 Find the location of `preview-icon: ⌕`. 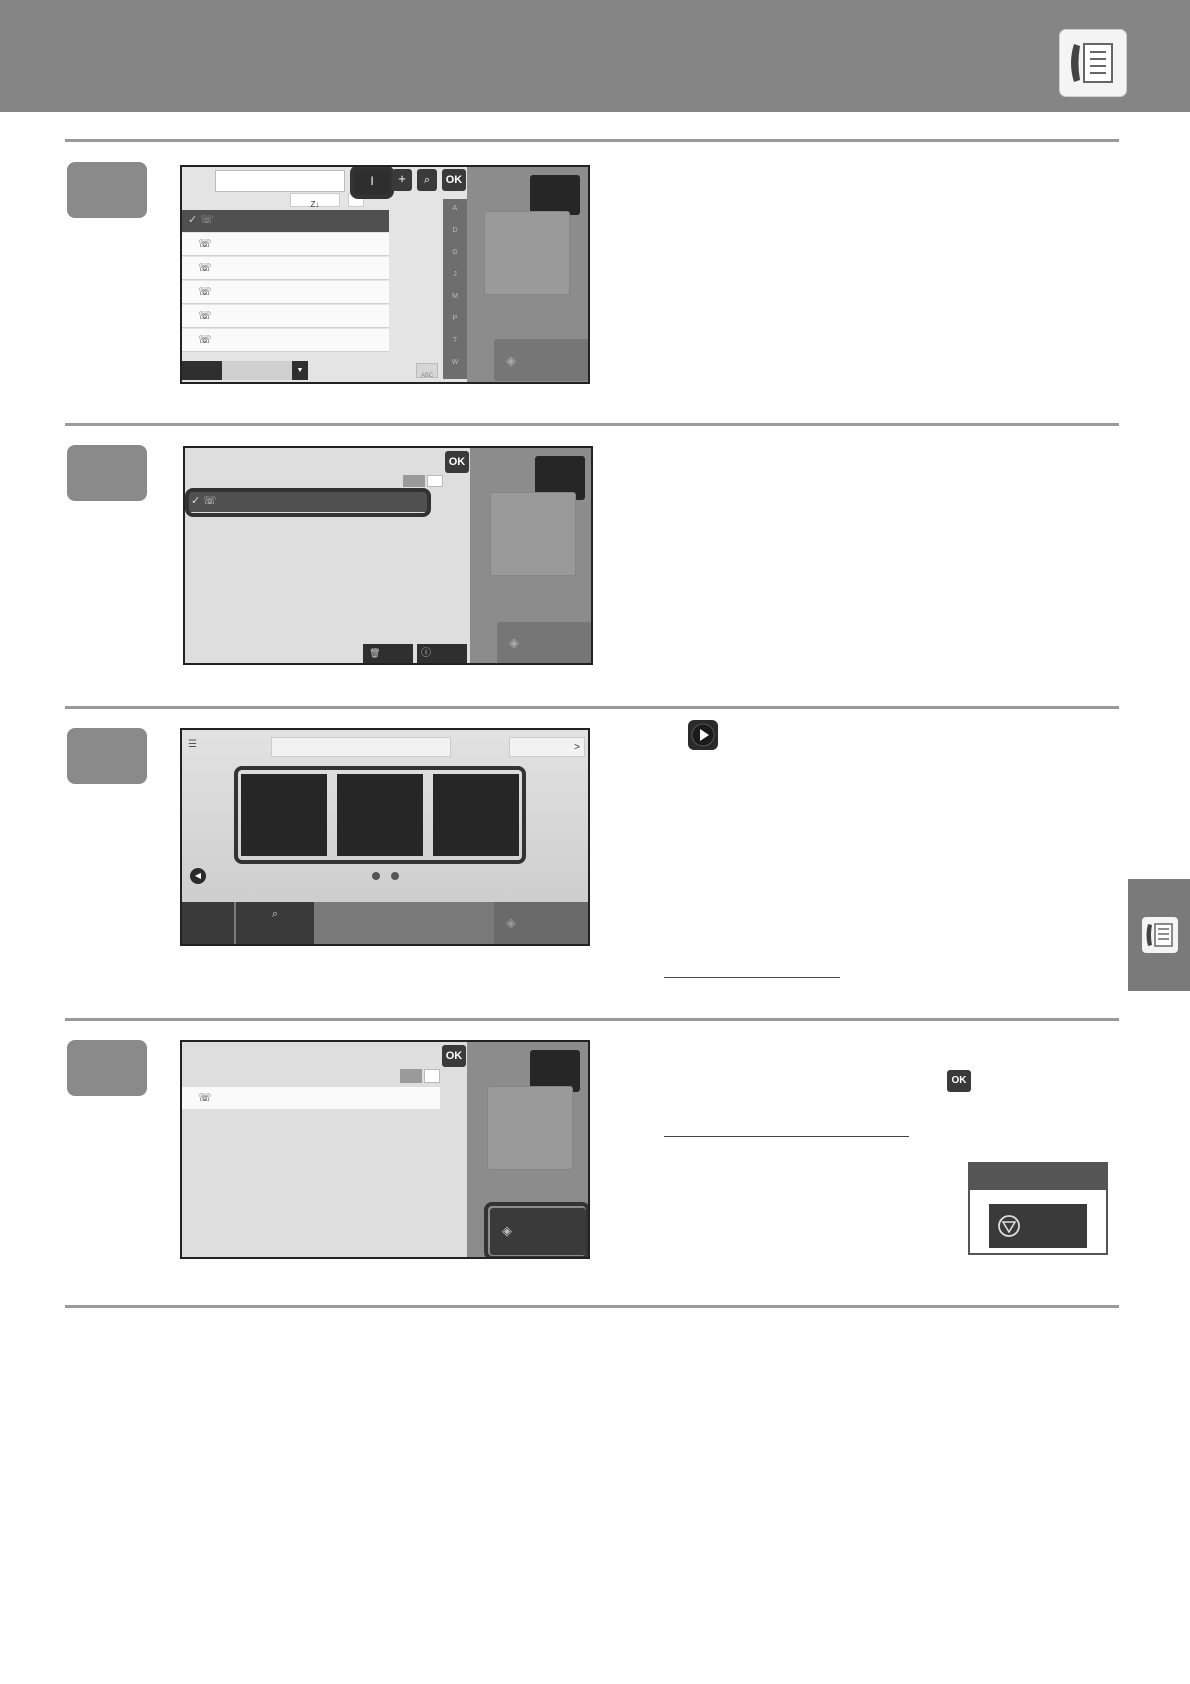

preview-icon: ⌕ is located at coordinates (275, 923).